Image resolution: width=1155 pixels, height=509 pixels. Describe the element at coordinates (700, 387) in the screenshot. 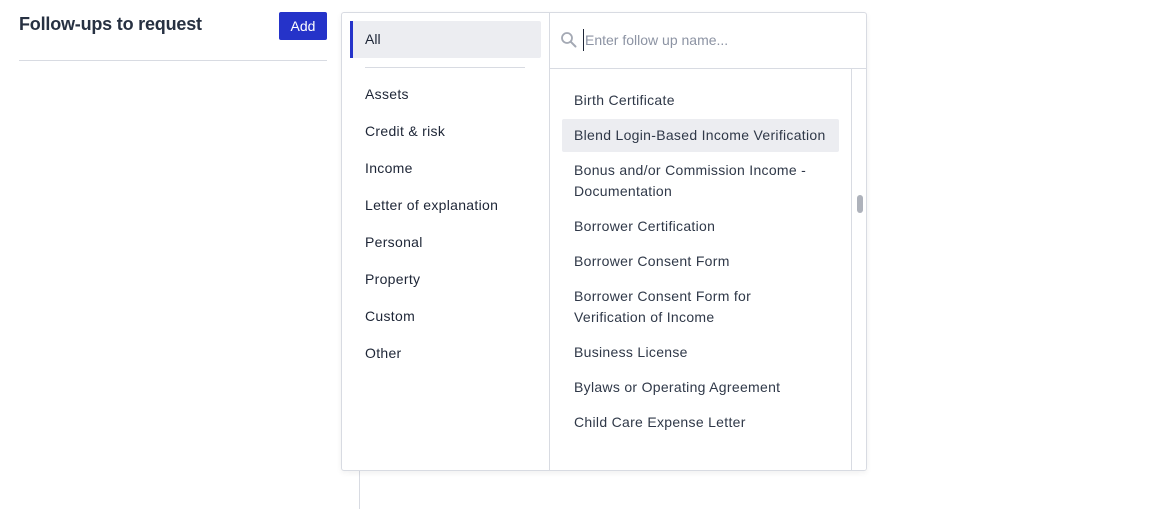

I see `result-item: Bylaws or Operating Agreement` at that location.